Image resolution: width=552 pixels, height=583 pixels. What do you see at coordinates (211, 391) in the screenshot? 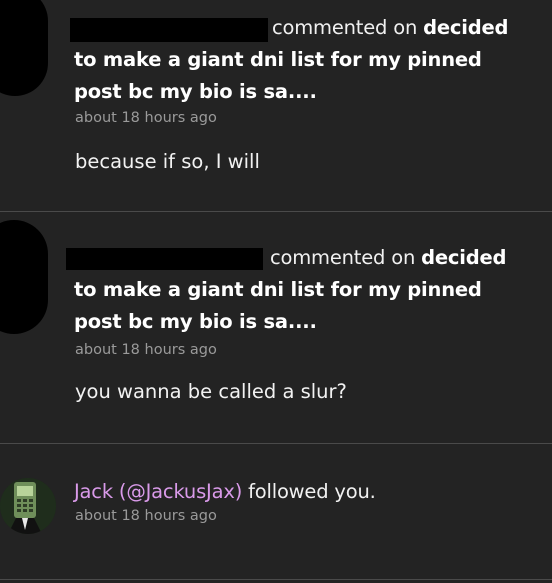
I see `comment-text: you wanna be called a slur?` at bounding box center [211, 391].